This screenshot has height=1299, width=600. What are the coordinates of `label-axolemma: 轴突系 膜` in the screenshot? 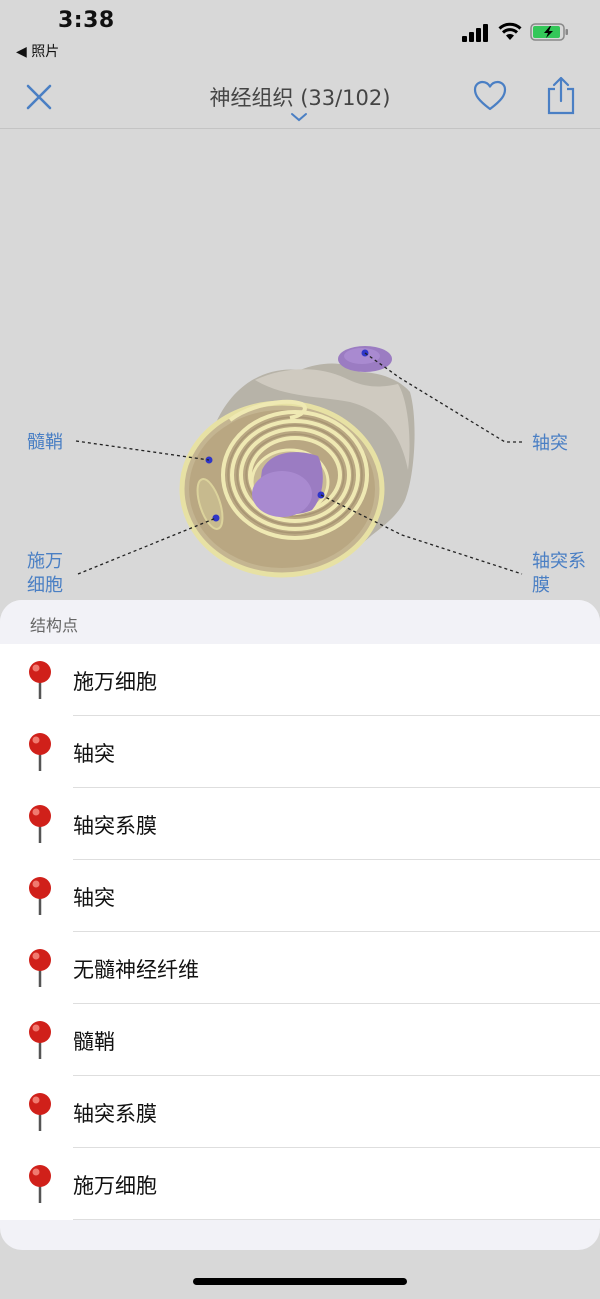 It's located at (559, 574).